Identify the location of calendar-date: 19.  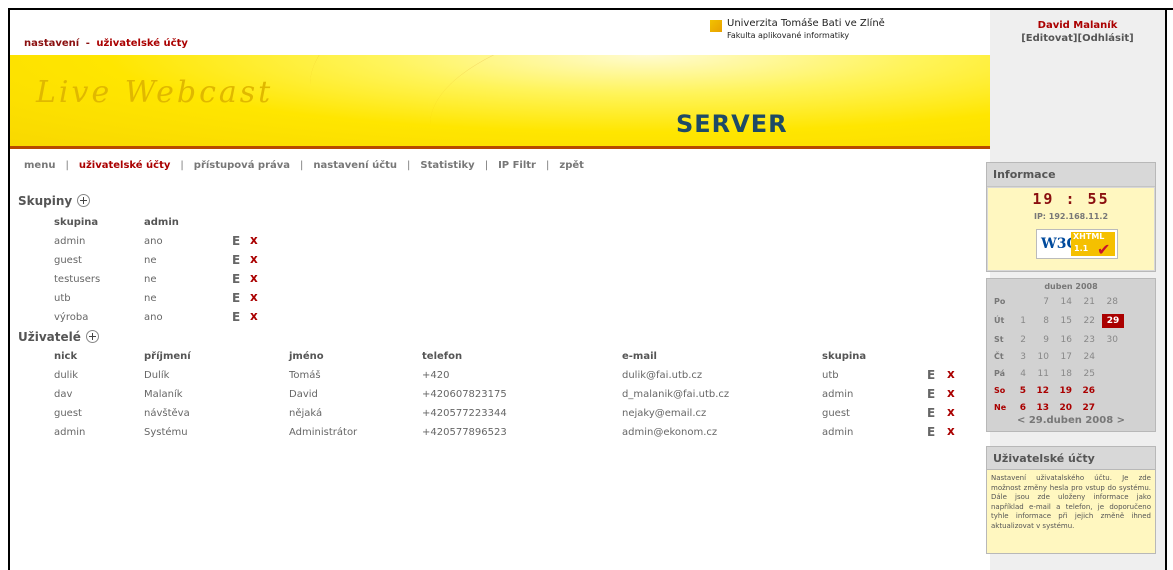
(1062, 391).